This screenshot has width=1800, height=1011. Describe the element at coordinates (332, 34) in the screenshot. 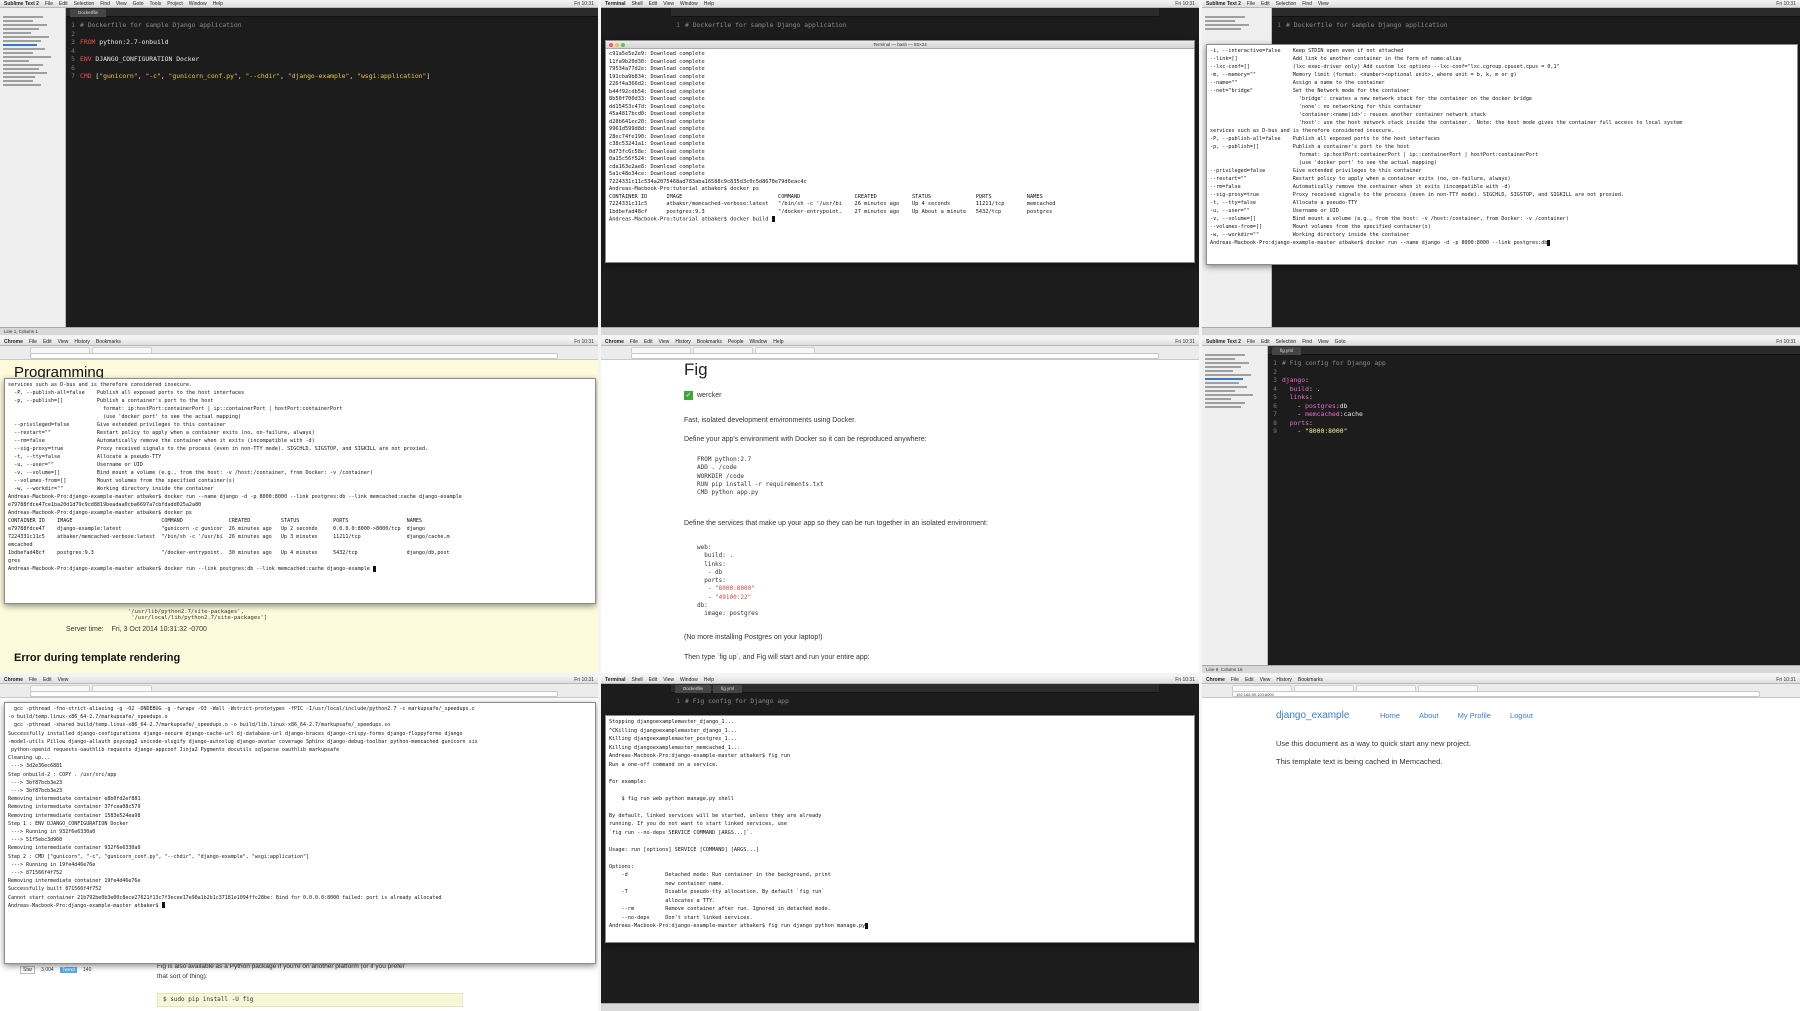

I see `code-line: 2` at that location.